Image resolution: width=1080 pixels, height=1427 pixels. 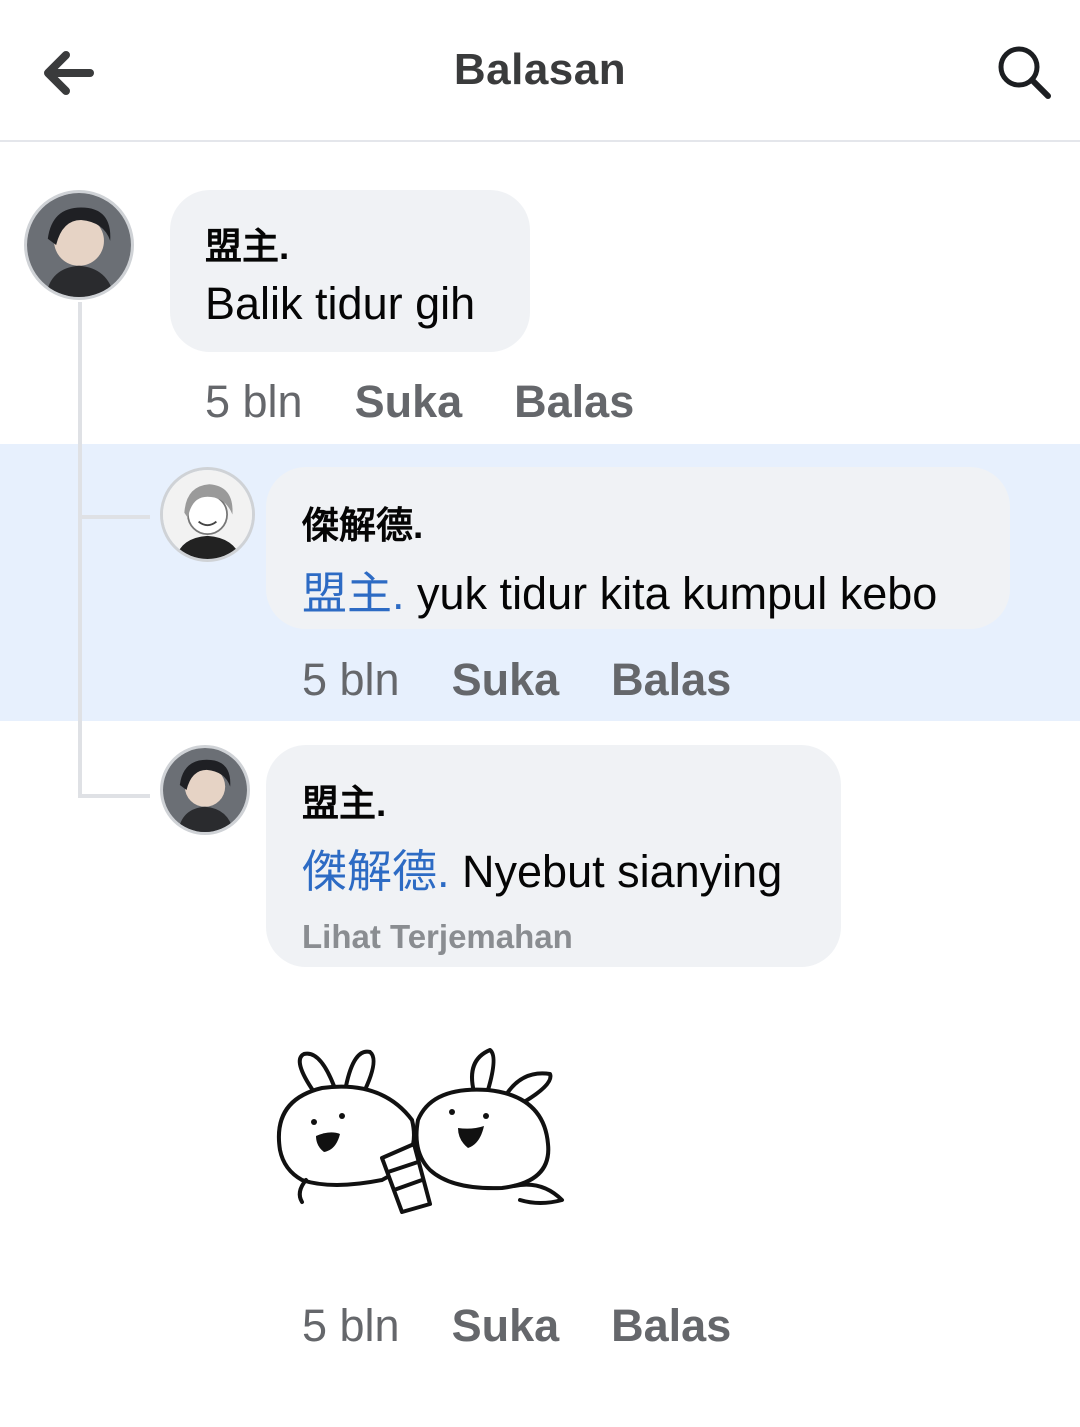 What do you see at coordinates (340, 303) in the screenshot?
I see `comment-text: Balik tidur gih` at bounding box center [340, 303].